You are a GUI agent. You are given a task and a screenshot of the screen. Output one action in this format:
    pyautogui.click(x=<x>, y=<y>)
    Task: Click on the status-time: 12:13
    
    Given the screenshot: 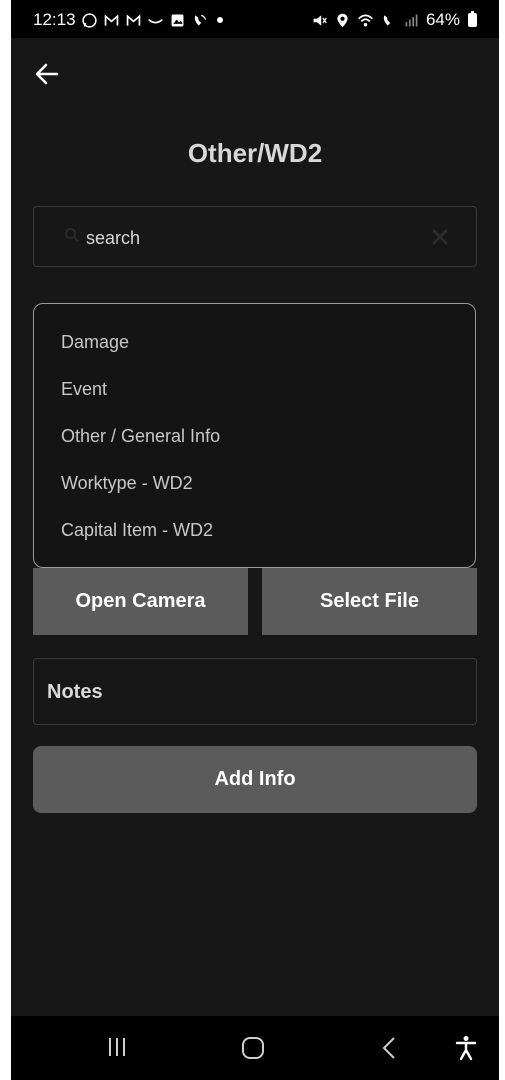 What is the action you would take?
    pyautogui.click(x=54, y=19)
    